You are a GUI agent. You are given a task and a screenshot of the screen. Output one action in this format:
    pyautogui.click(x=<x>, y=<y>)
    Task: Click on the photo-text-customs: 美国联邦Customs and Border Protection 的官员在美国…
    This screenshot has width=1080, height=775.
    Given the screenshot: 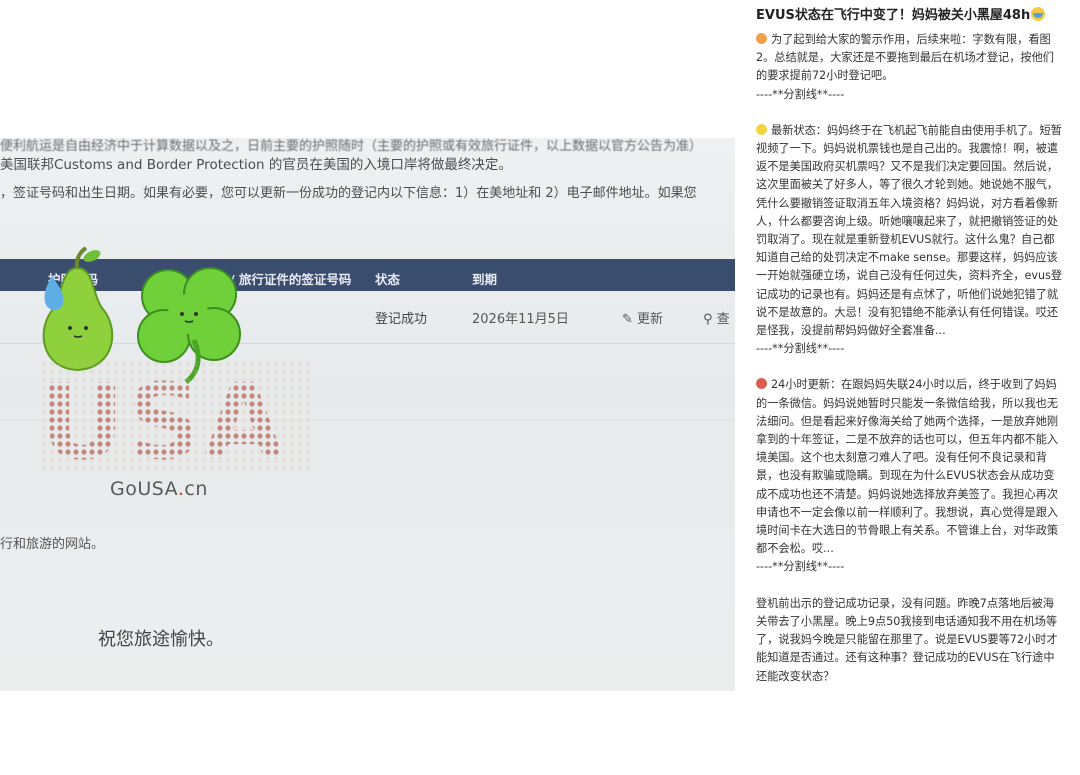 What is the action you would take?
    pyautogui.click(x=256, y=165)
    